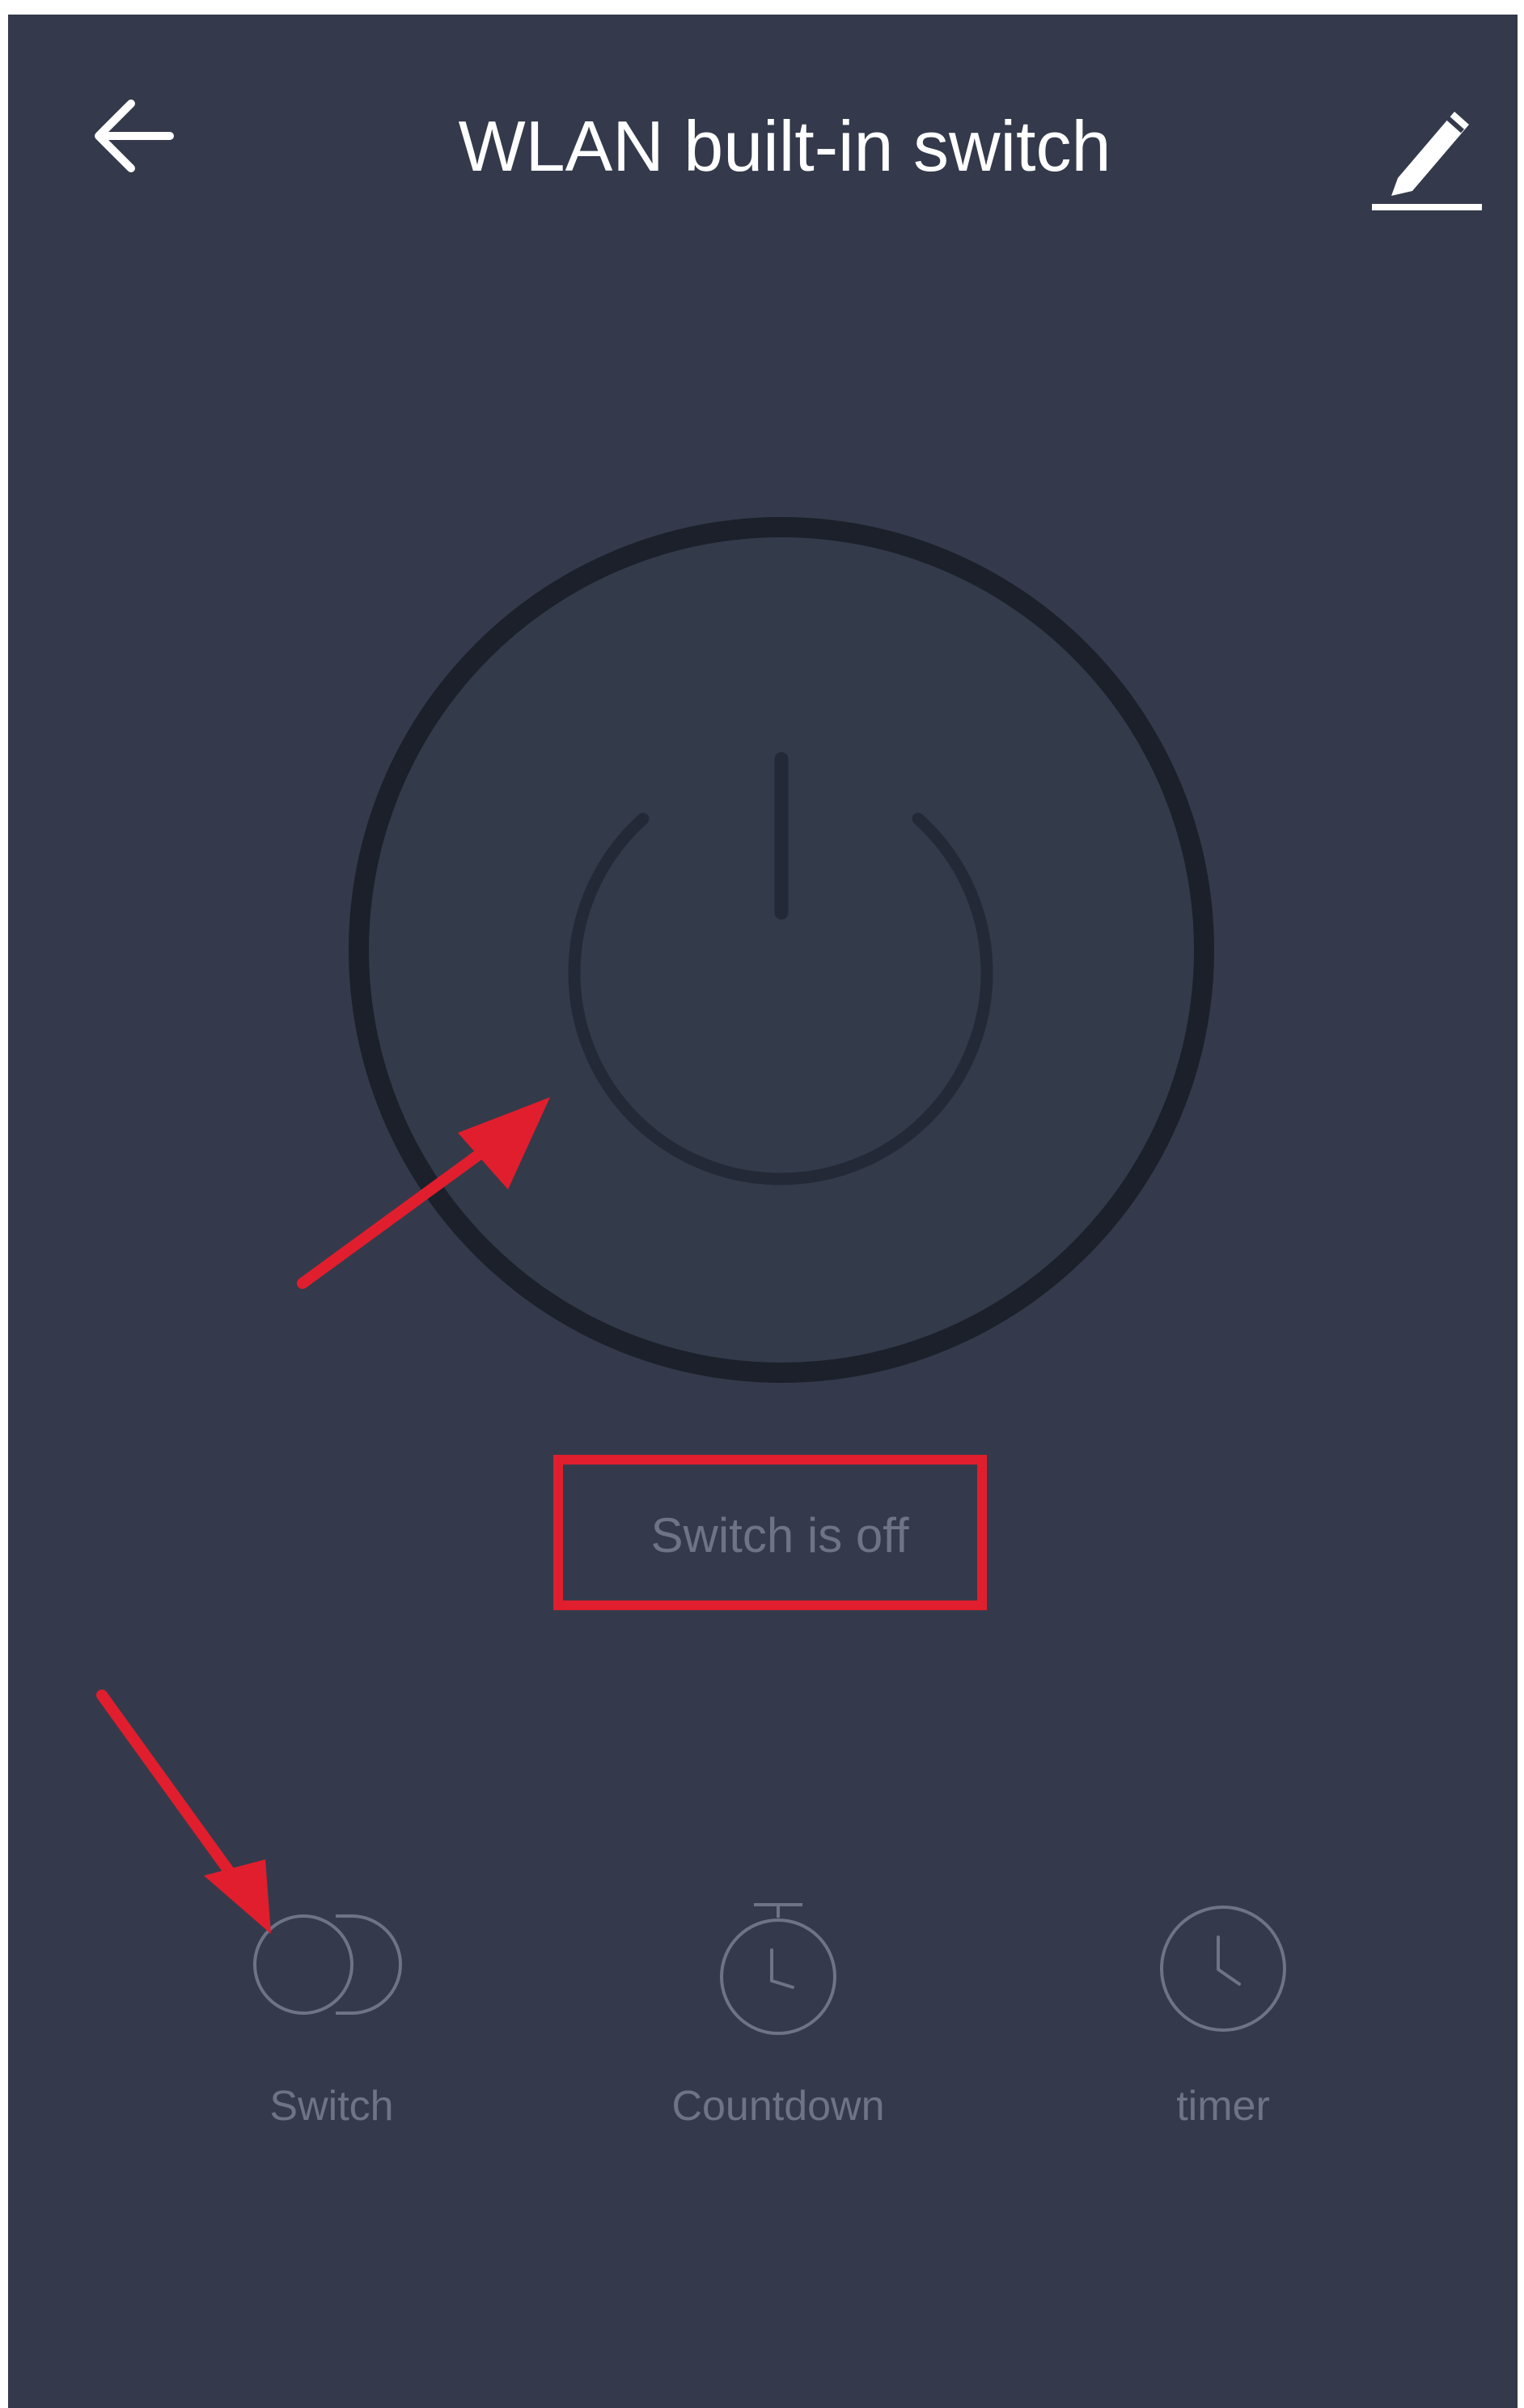 Image resolution: width=1524 pixels, height=2408 pixels. What do you see at coordinates (778, 1969) in the screenshot?
I see `stopwatch-icon` at bounding box center [778, 1969].